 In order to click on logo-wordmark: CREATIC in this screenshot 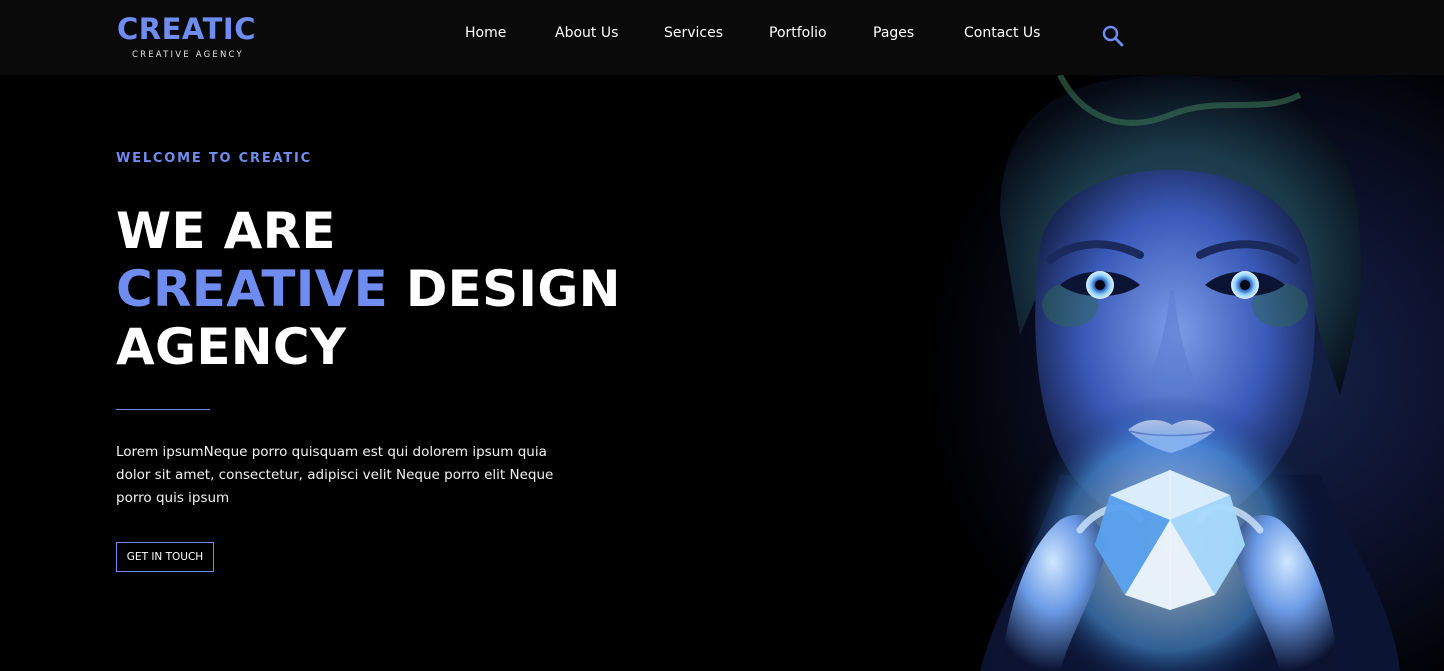, I will do `click(186, 29)`.